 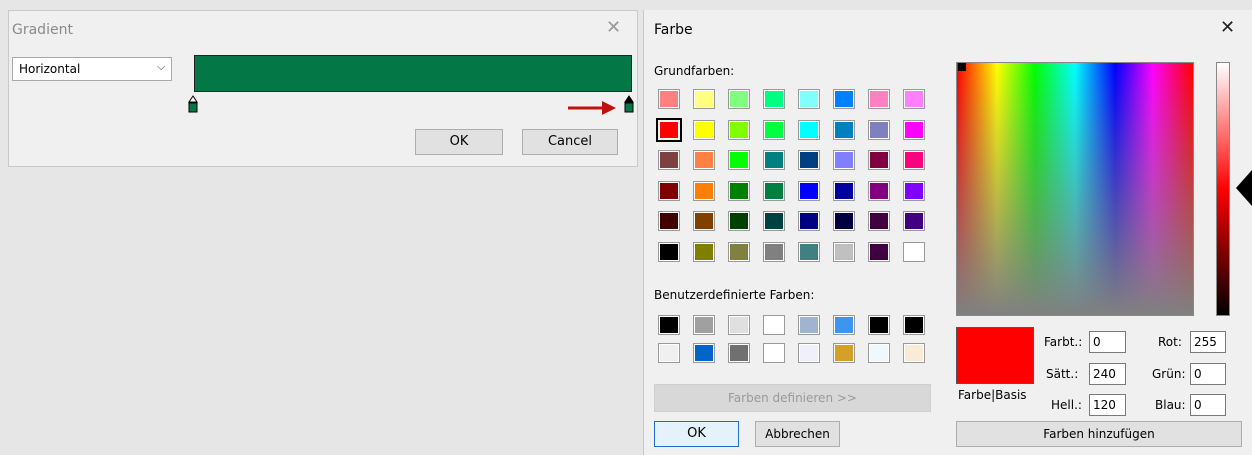 What do you see at coordinates (1107, 405) in the screenshot?
I see `luminance-field: 120` at bounding box center [1107, 405].